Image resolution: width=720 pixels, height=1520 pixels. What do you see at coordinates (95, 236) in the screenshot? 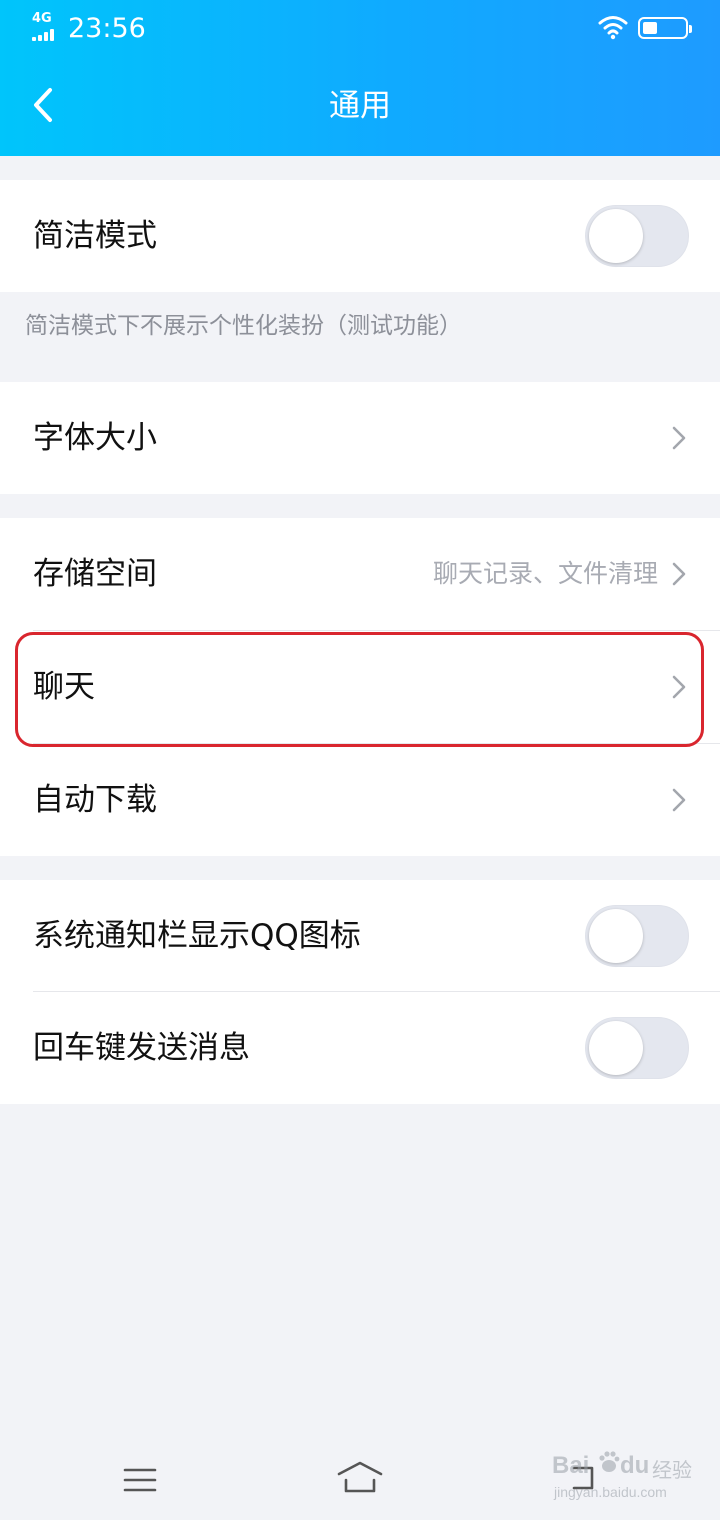
I see `setting-label: 简洁模式` at bounding box center [95, 236].